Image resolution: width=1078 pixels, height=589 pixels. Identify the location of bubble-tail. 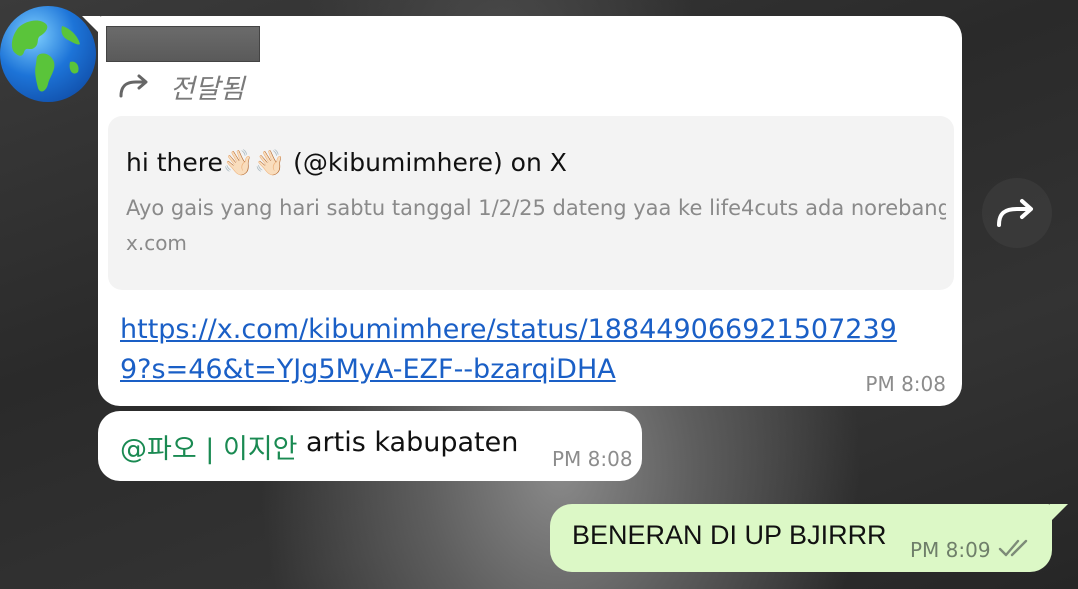
(1059, 513).